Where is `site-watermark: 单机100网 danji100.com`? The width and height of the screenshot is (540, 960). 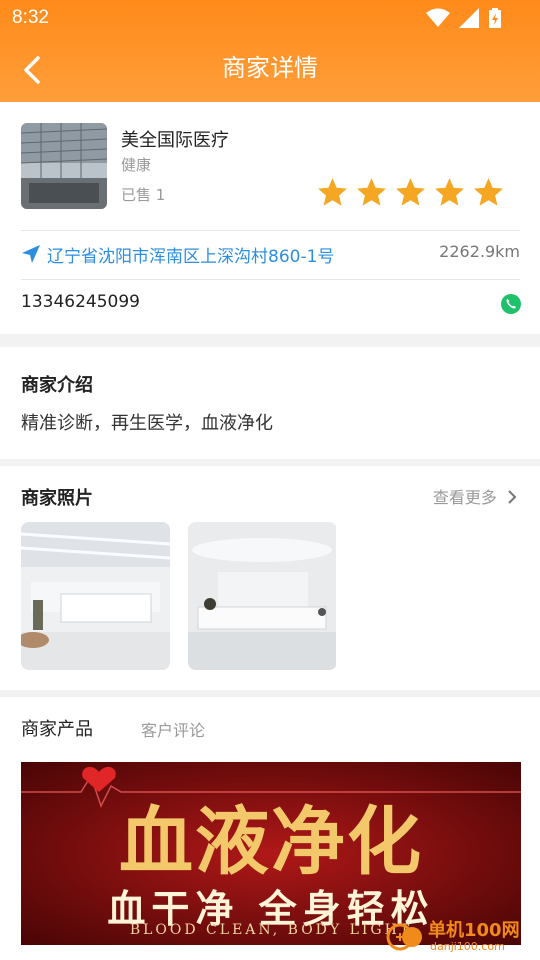 site-watermark: 单机100网 danji100.com is located at coordinates (461, 936).